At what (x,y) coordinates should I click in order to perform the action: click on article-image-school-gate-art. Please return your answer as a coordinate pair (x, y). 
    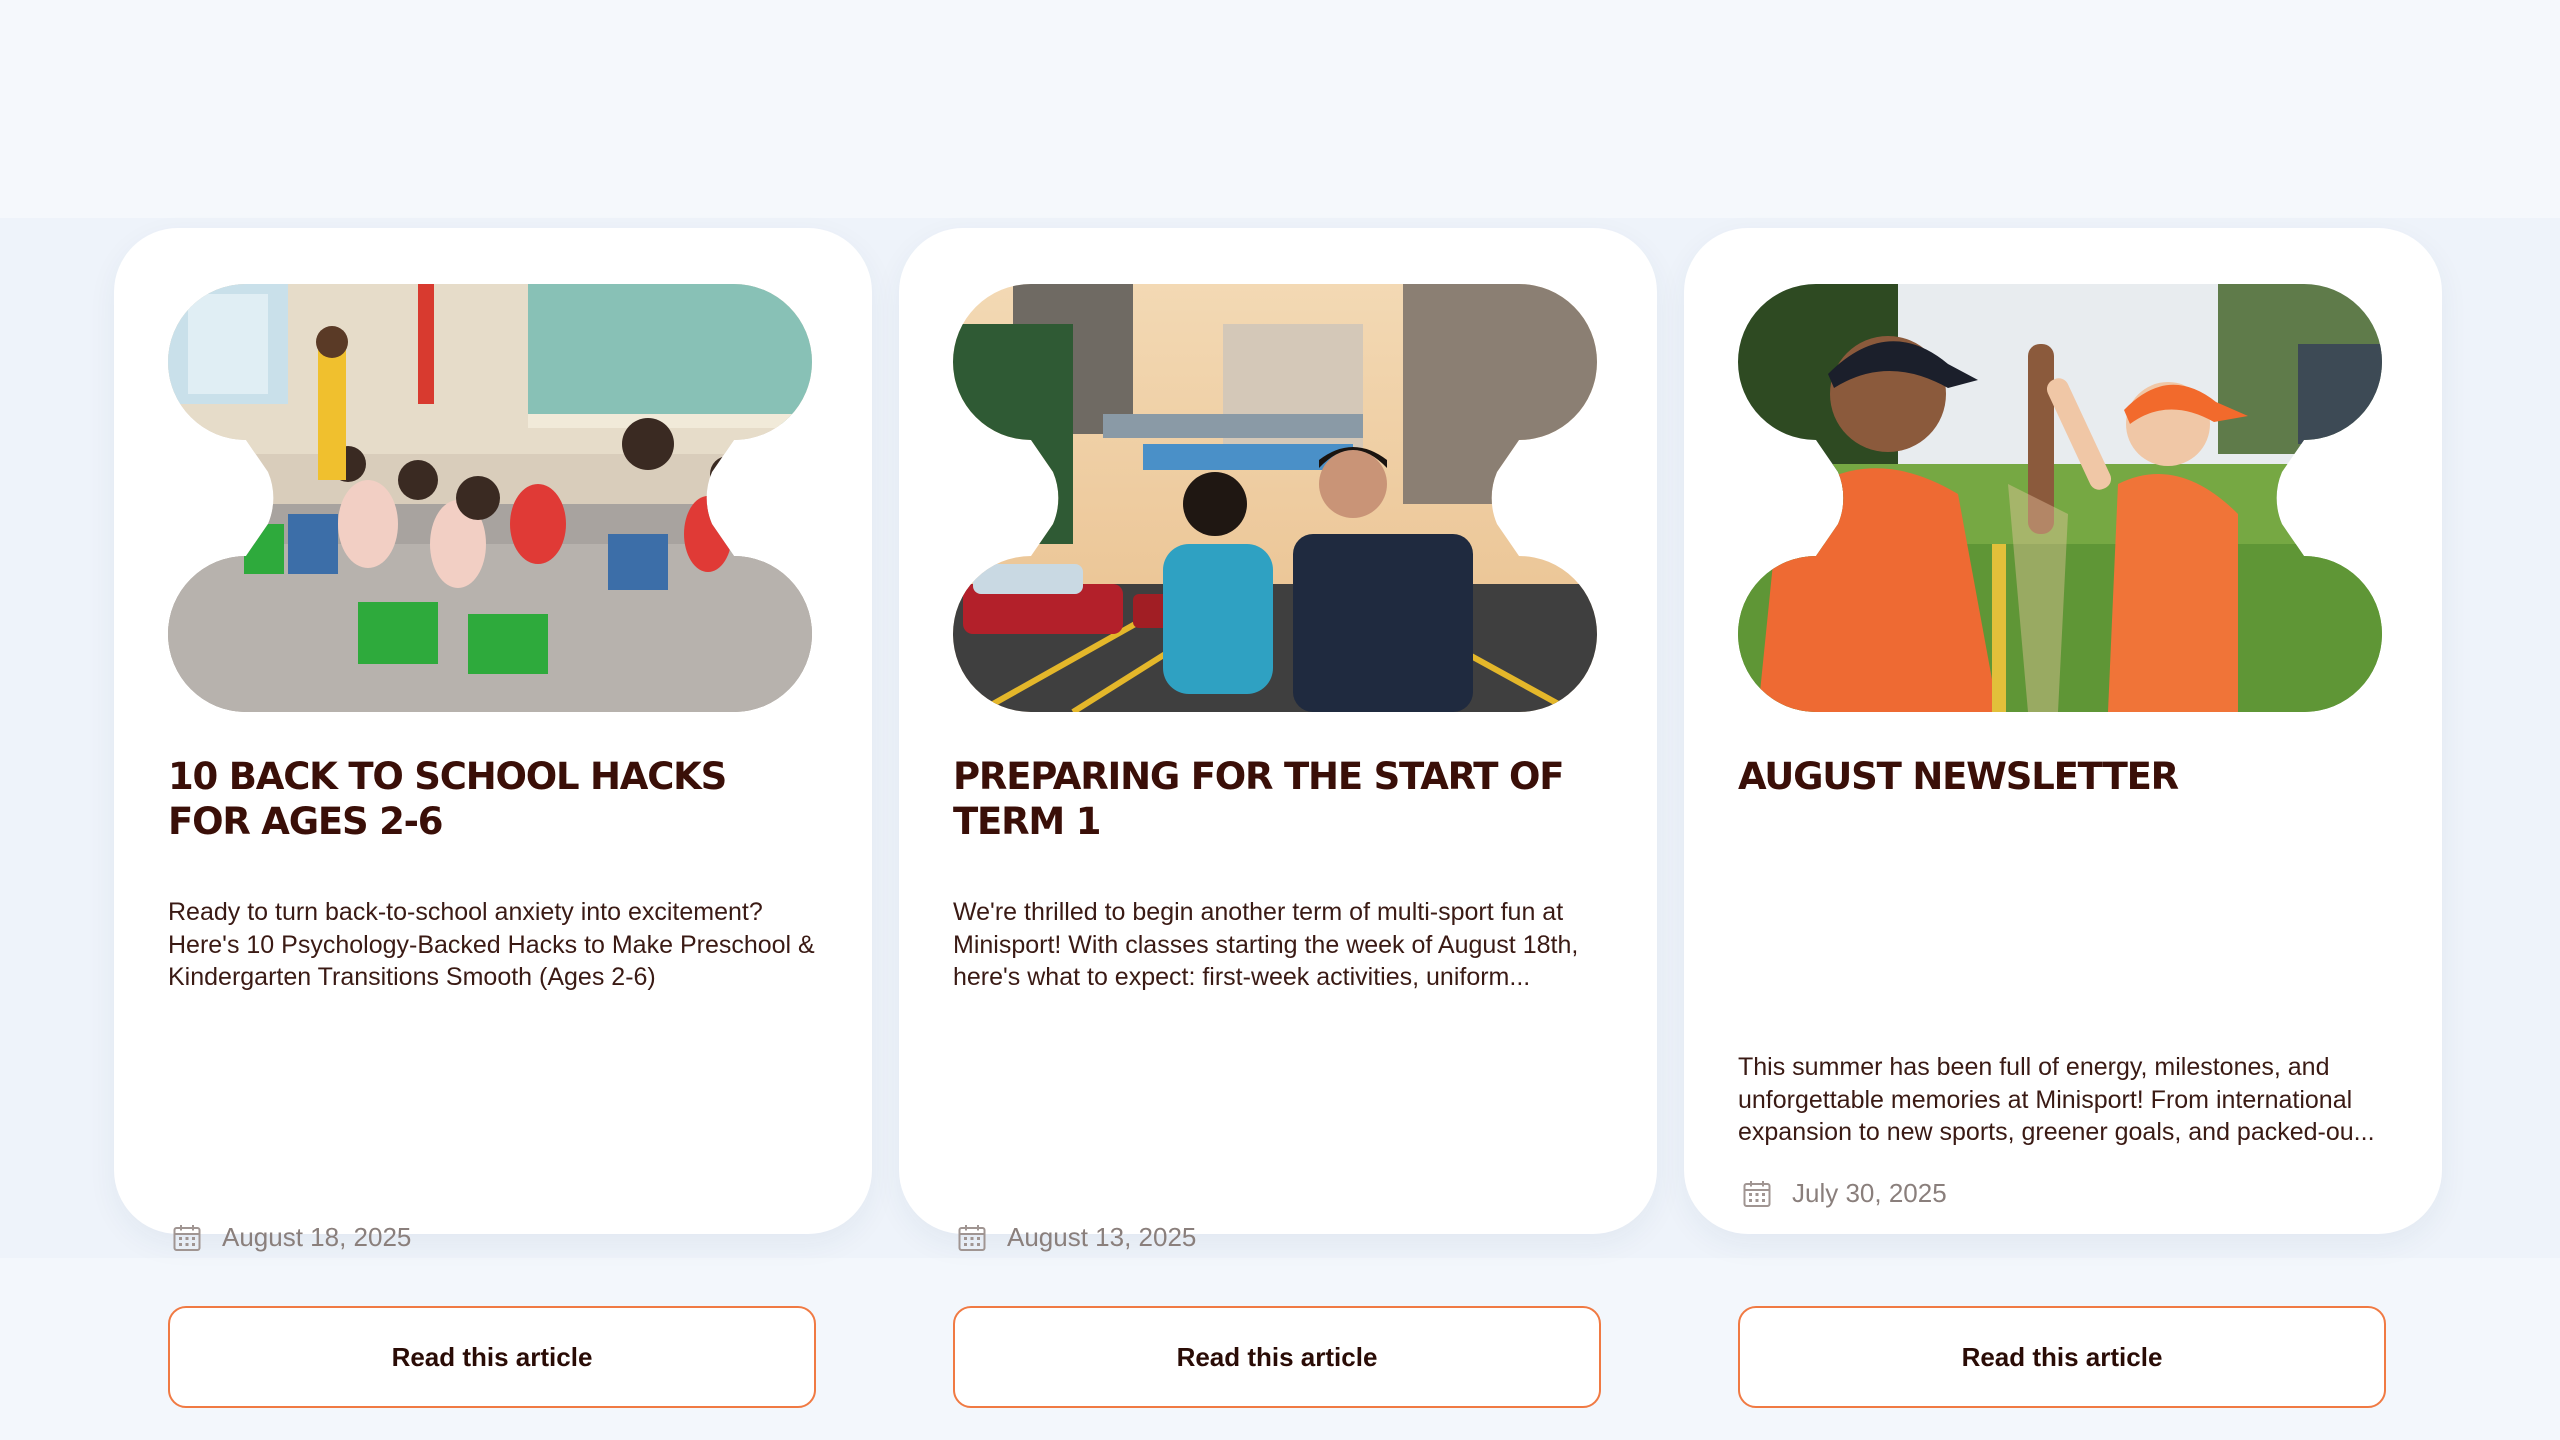
    Looking at the image, I should click on (1275, 498).